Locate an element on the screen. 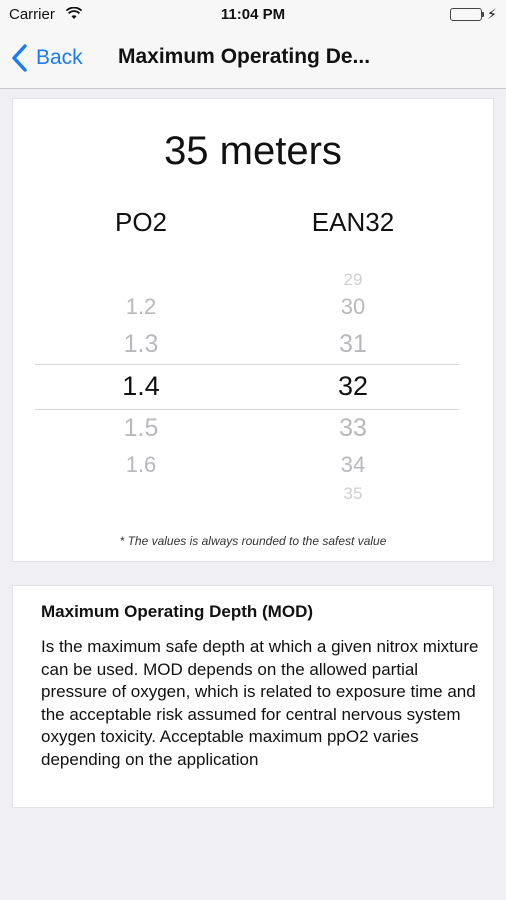 This screenshot has height=900, width=506. status-bar: Carrier 11:04 PM ⚡ is located at coordinates (253, 15).